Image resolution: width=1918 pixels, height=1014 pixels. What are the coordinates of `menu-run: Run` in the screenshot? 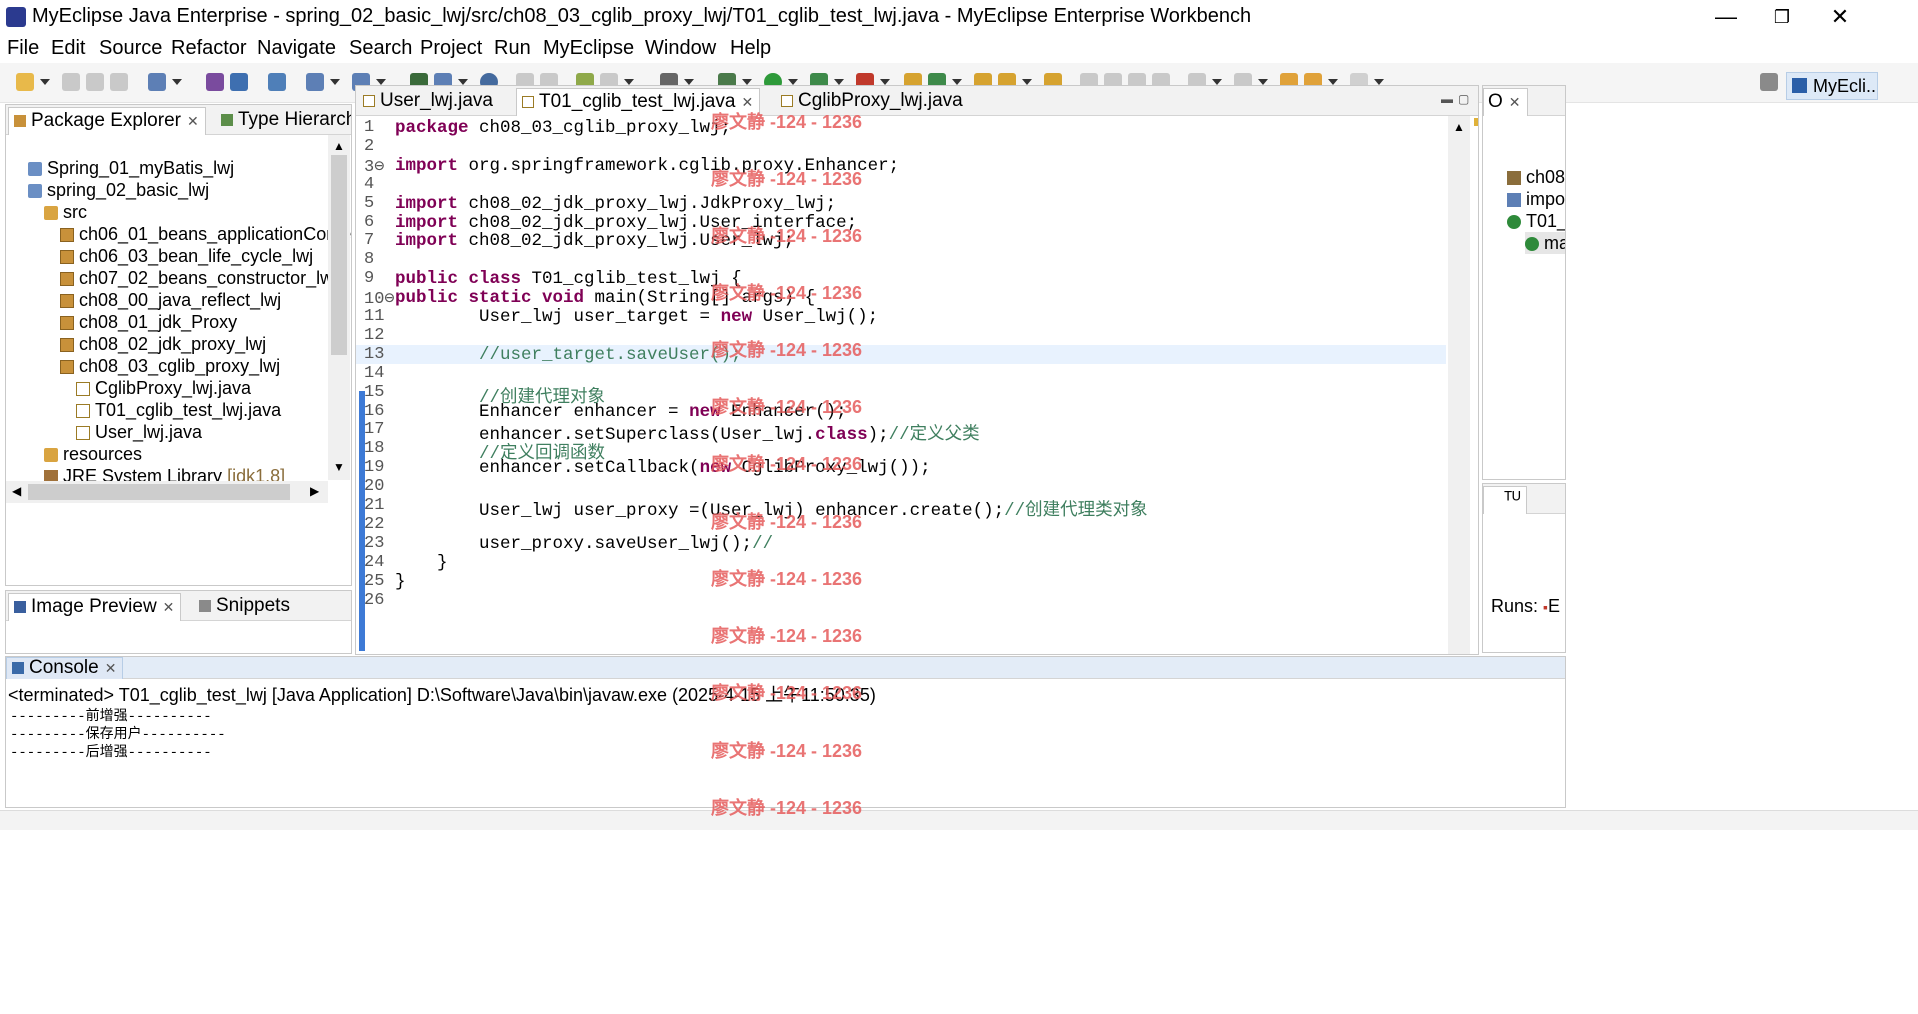 It's located at (512, 48).